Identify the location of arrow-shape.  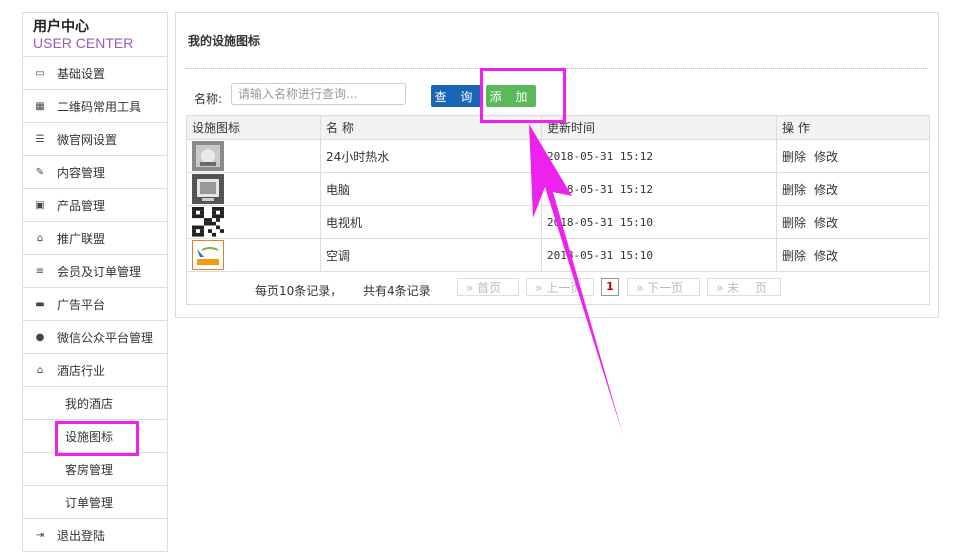
(576, 279).